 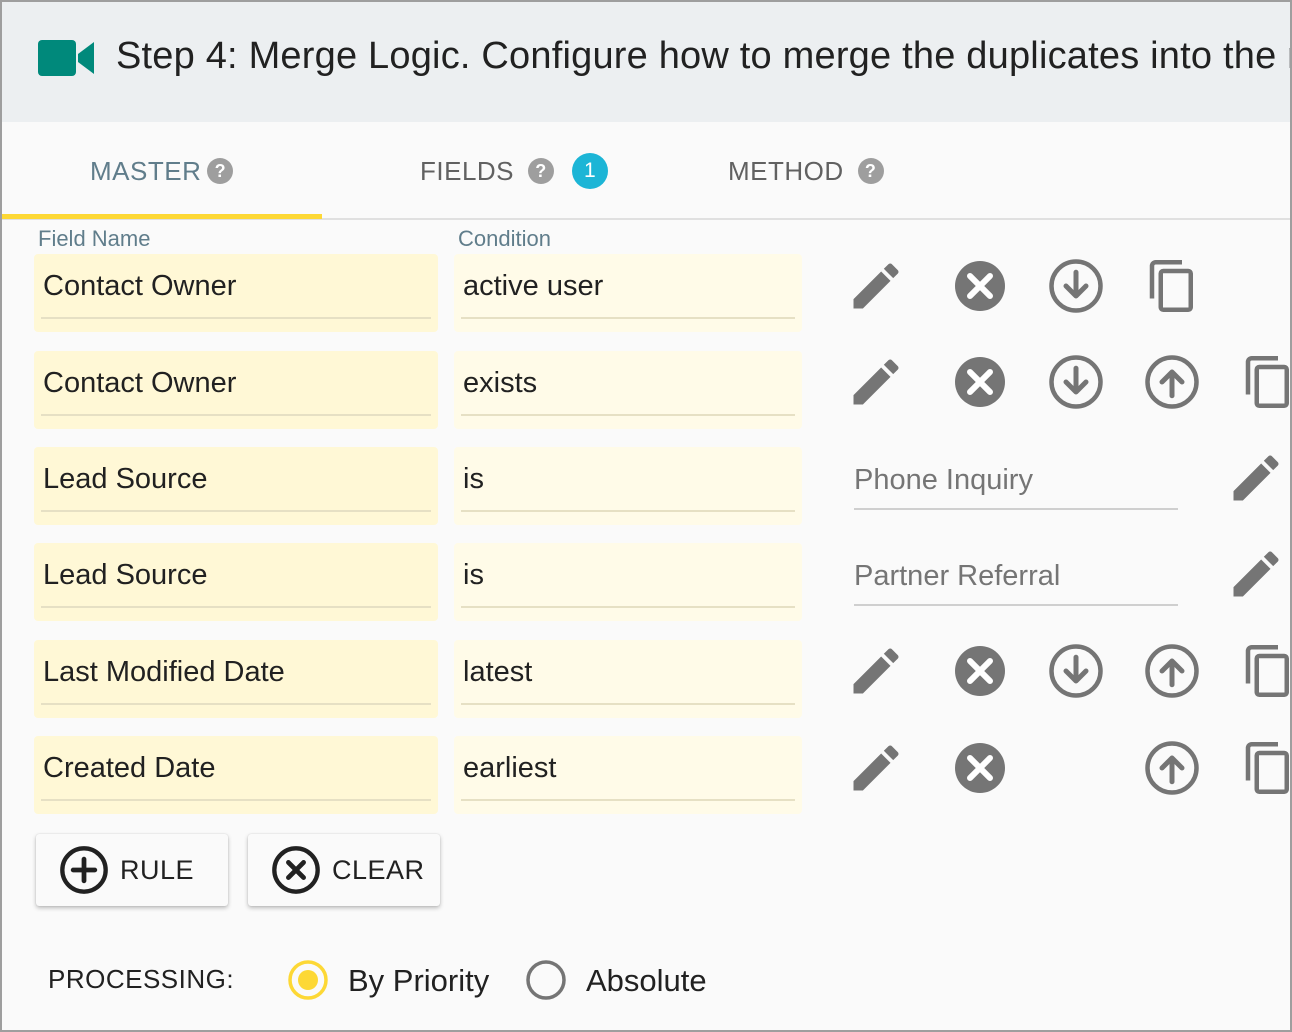 What do you see at coordinates (296, 870) in the screenshot?
I see `clear-circle-icon` at bounding box center [296, 870].